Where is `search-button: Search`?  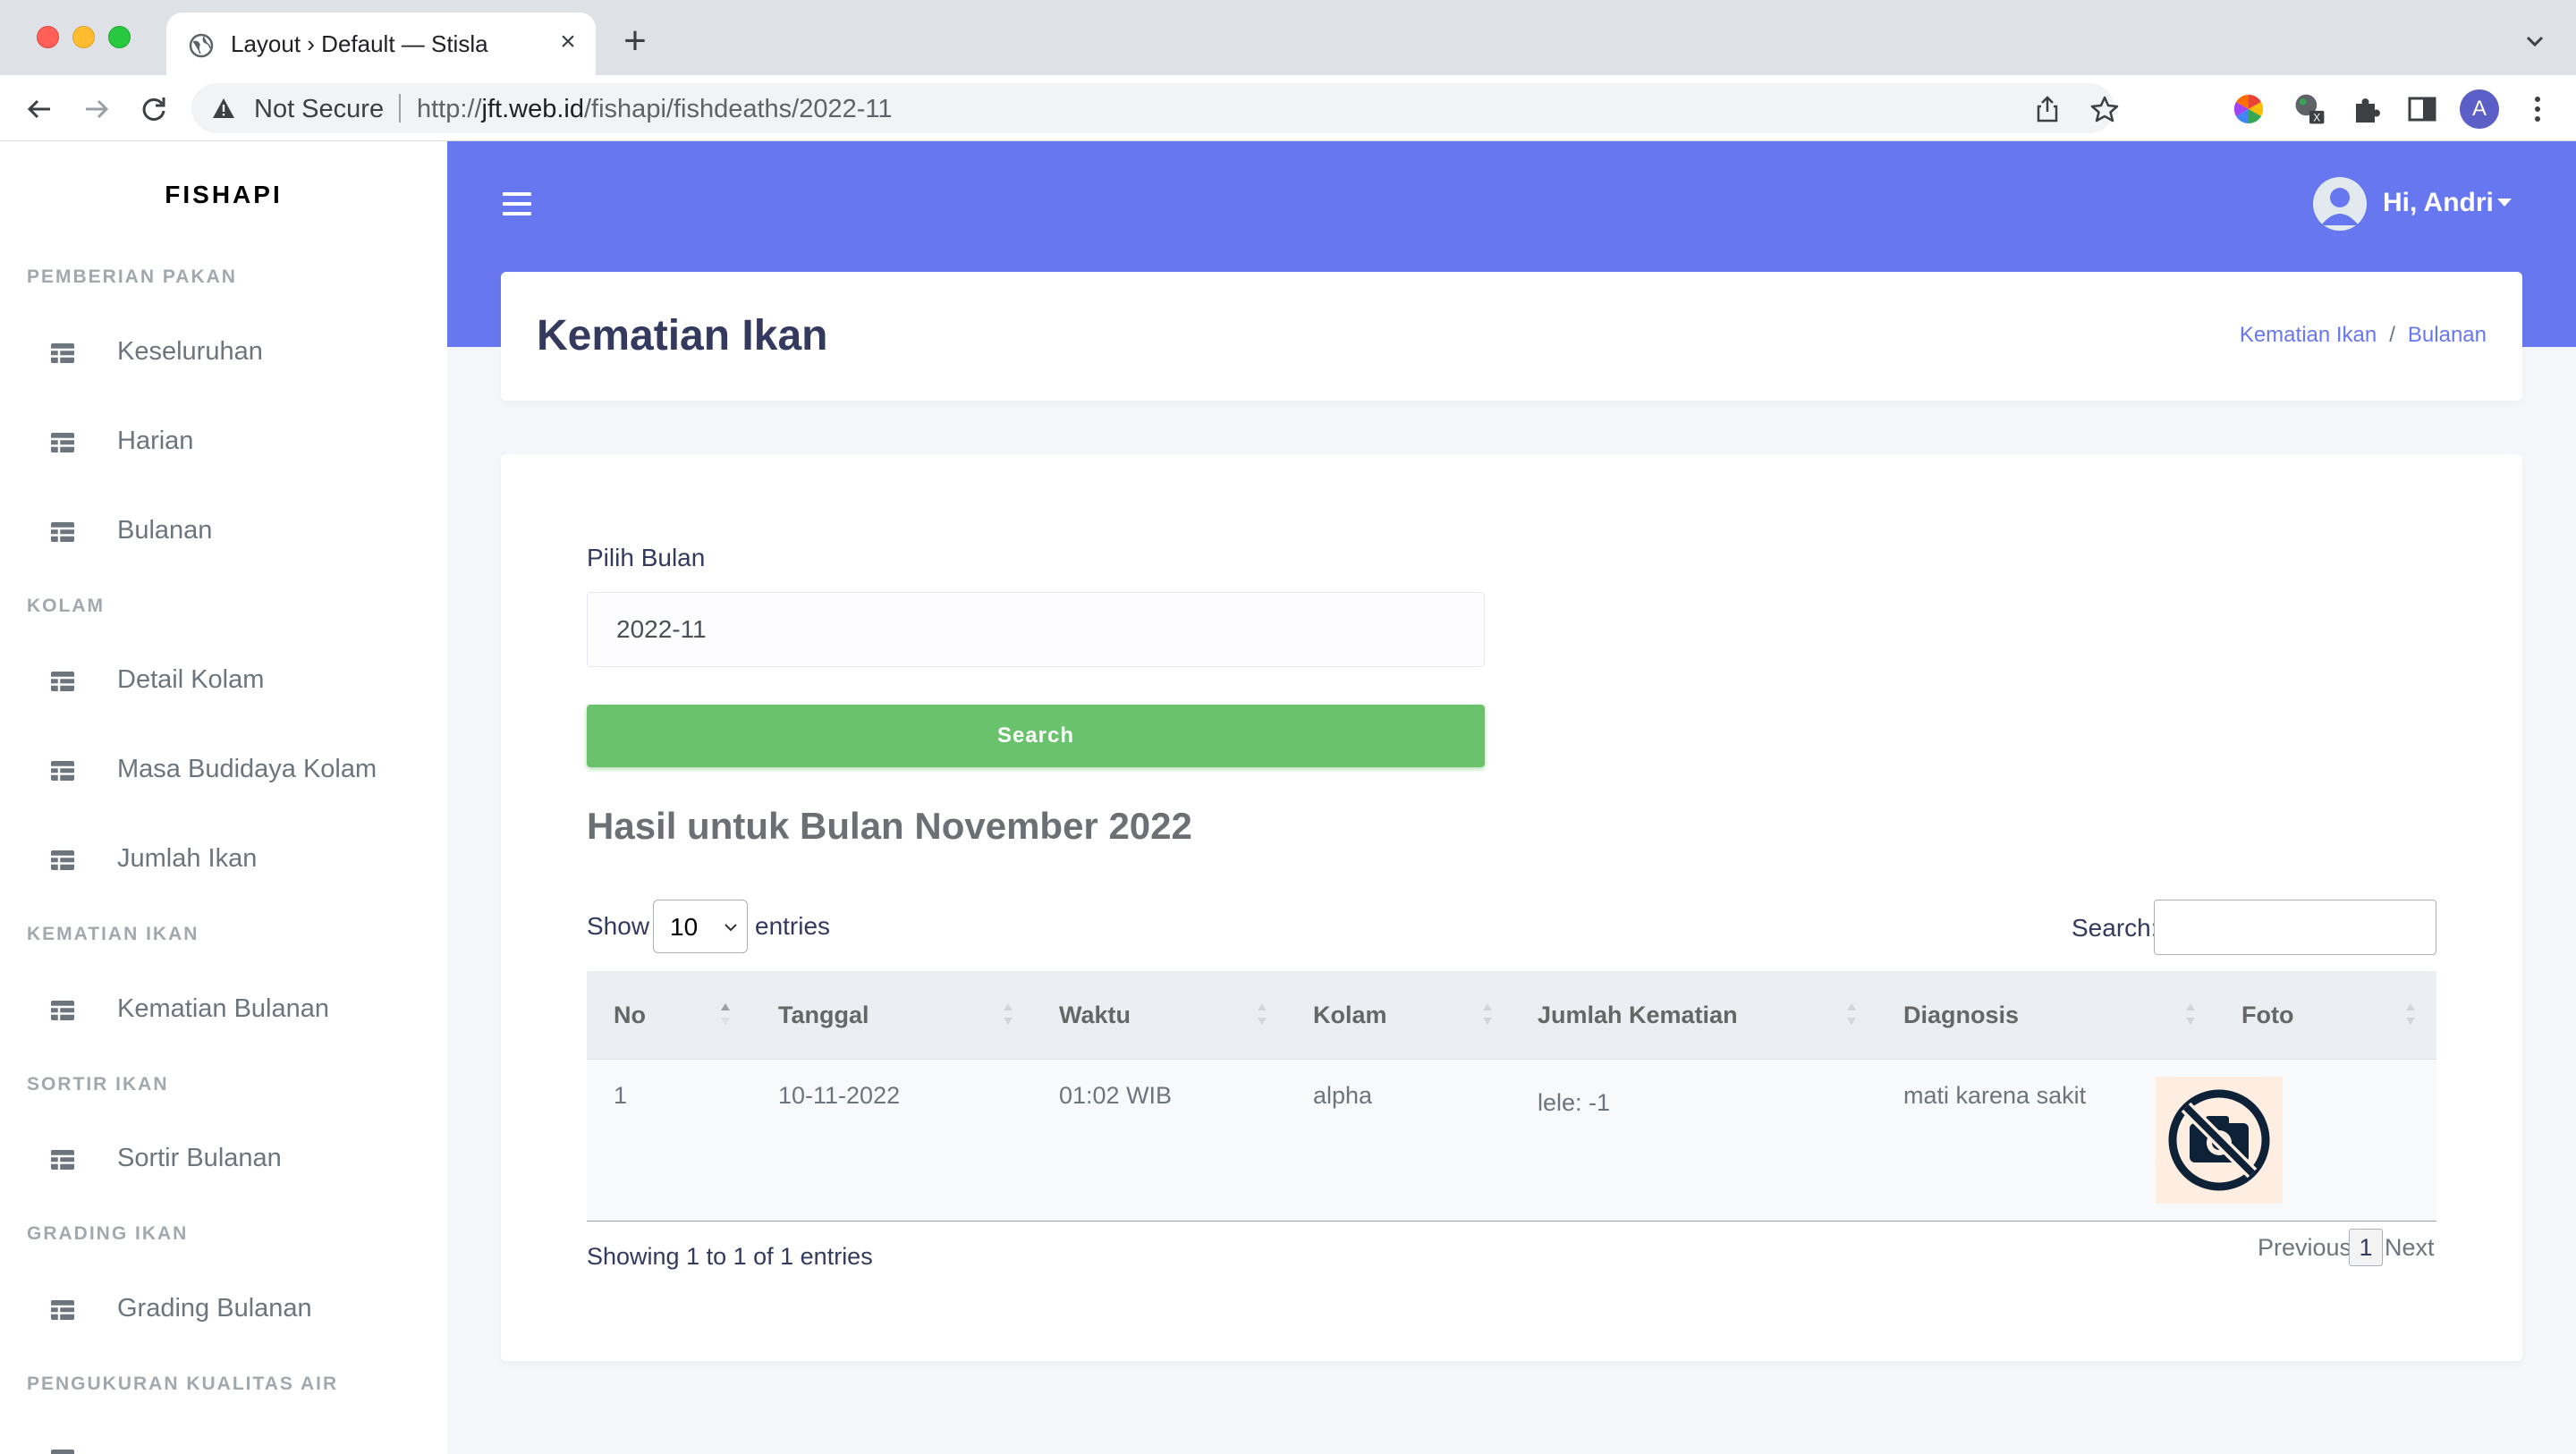
search-button: Search is located at coordinates (1036, 736).